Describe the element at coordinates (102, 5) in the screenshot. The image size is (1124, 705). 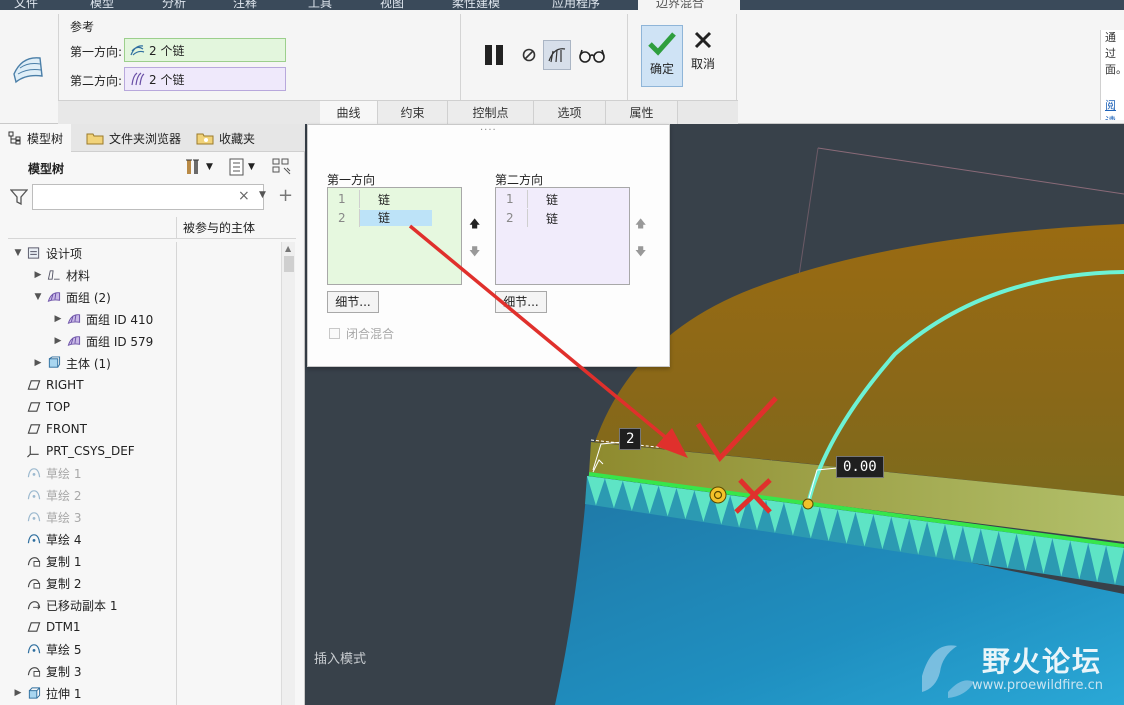
I see `tab-model: 模型` at that location.